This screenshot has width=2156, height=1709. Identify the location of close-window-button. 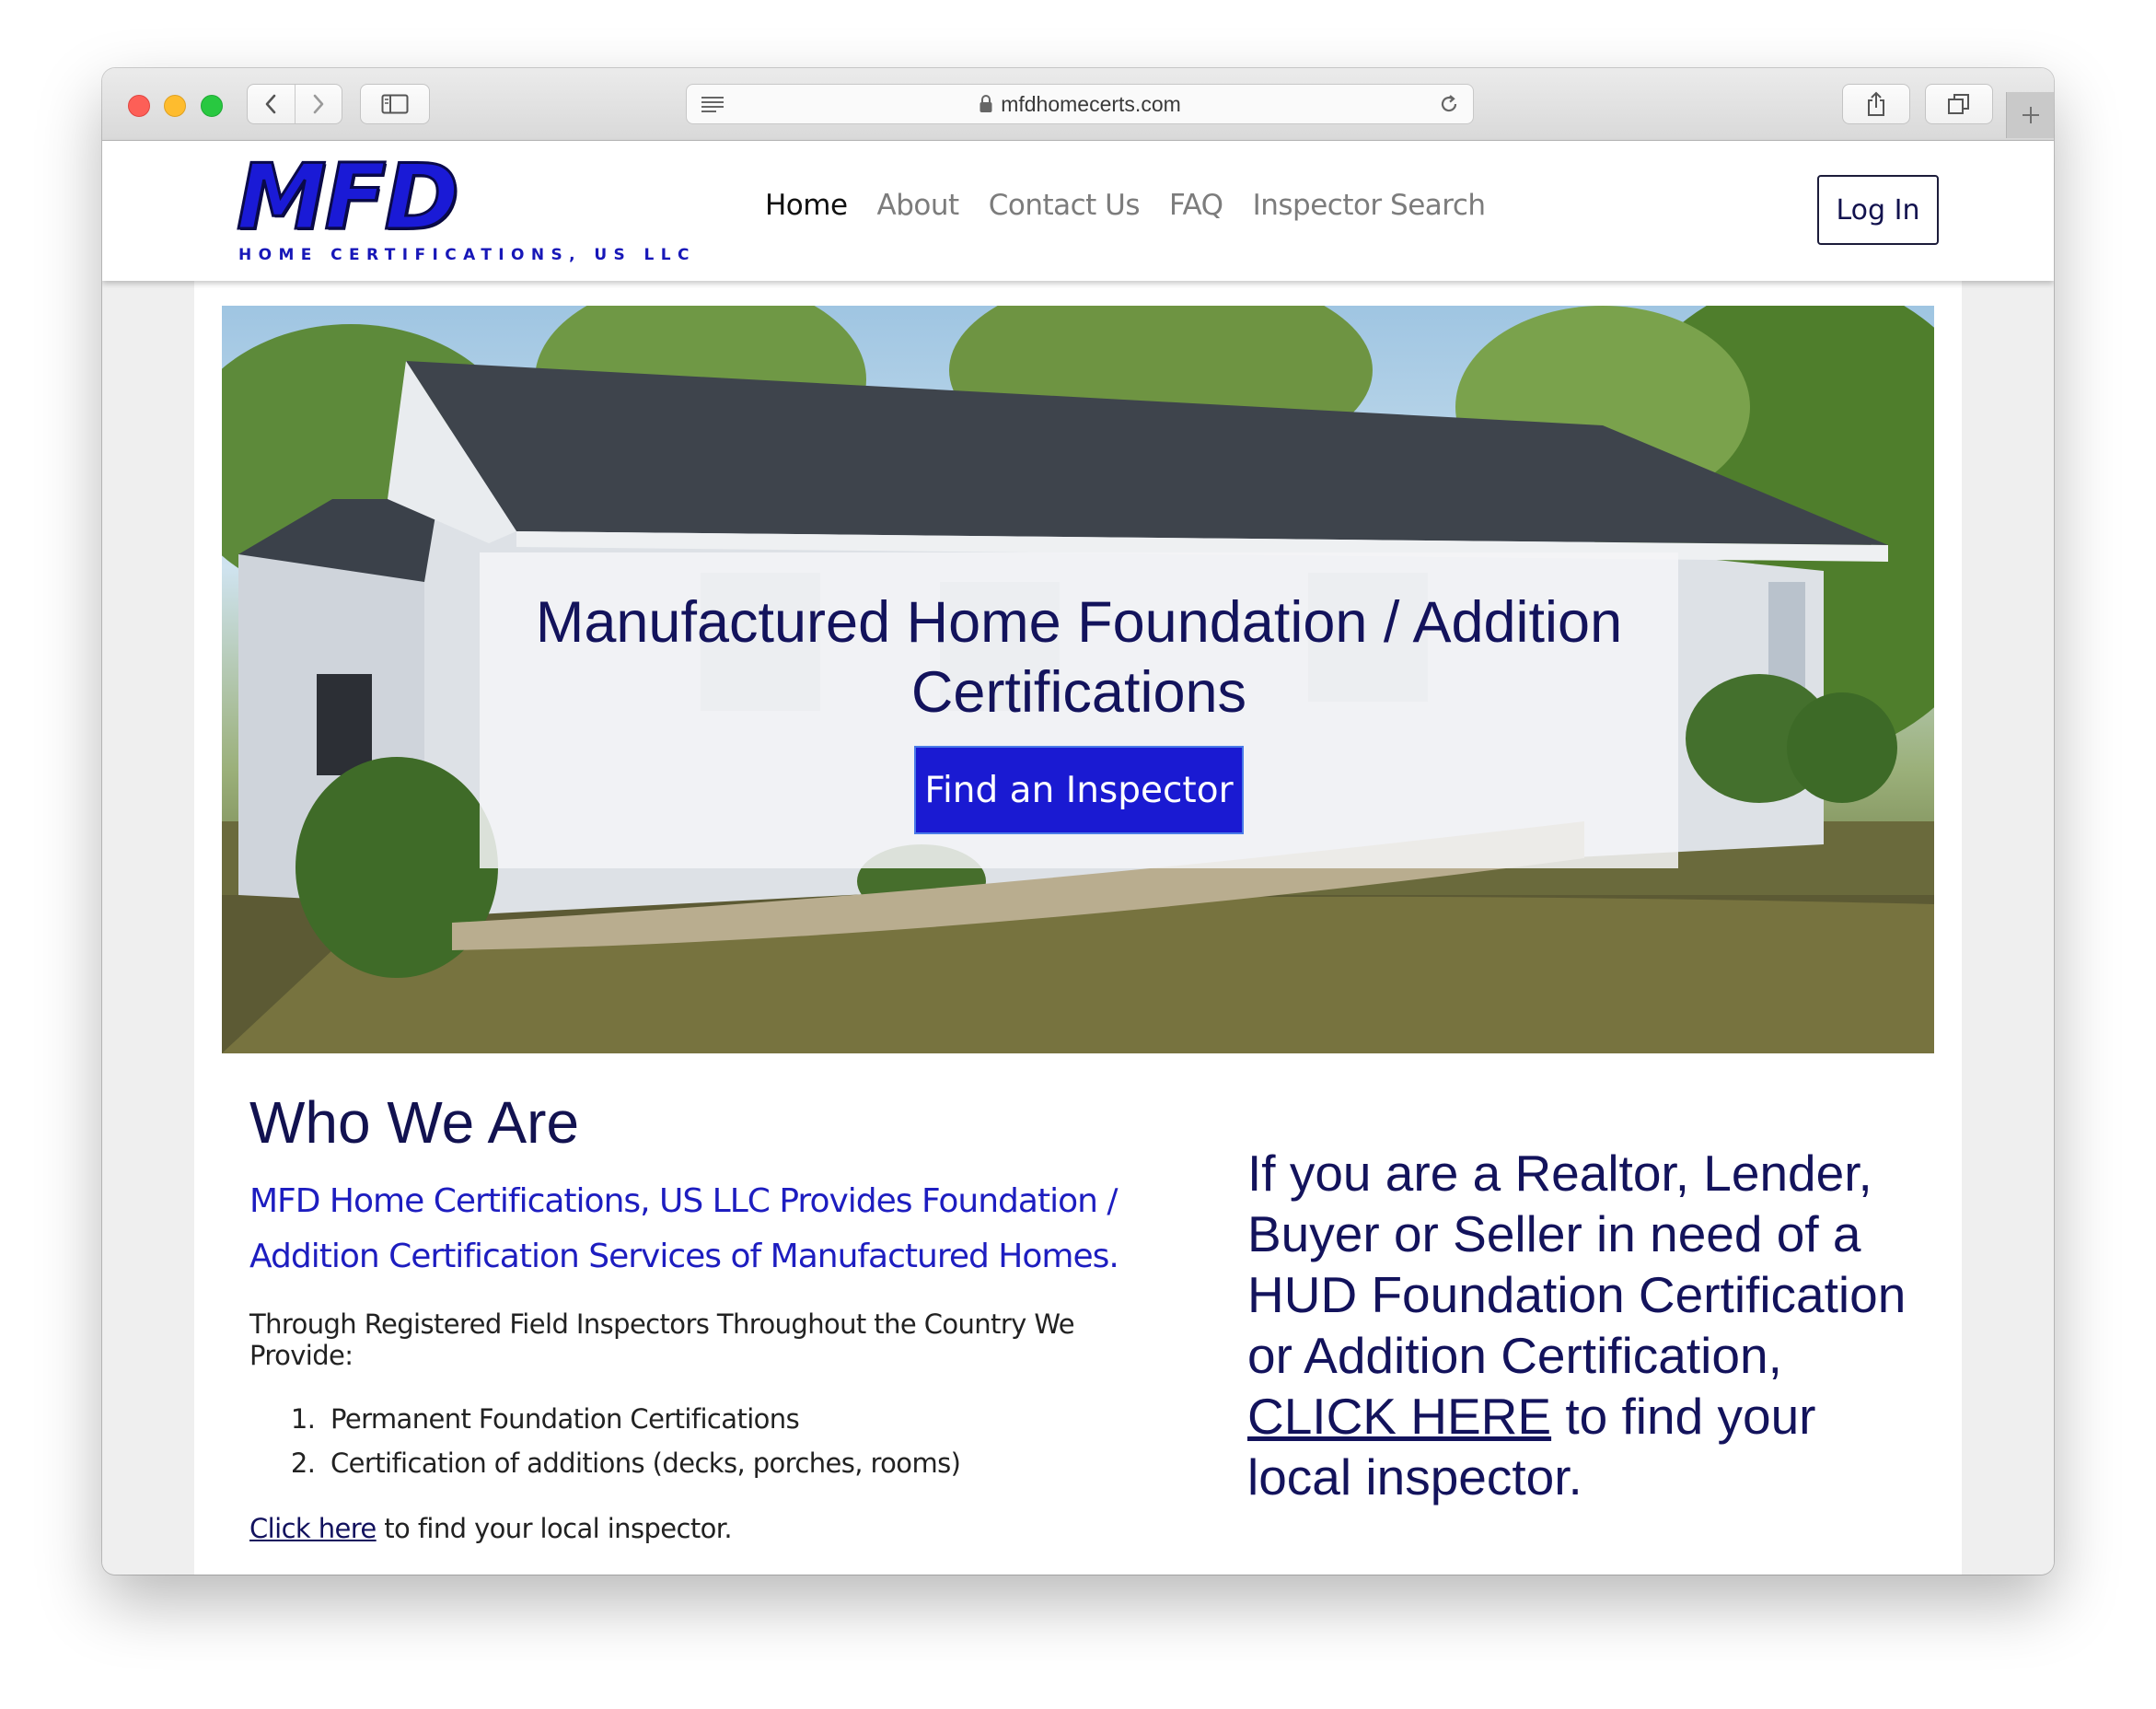
(139, 106).